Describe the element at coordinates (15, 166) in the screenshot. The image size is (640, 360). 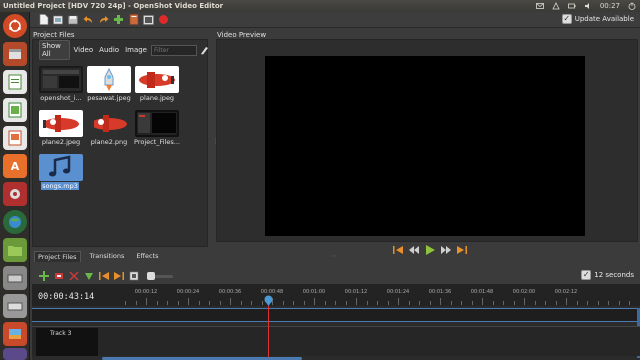
I see `software-center-icon: A` at that location.